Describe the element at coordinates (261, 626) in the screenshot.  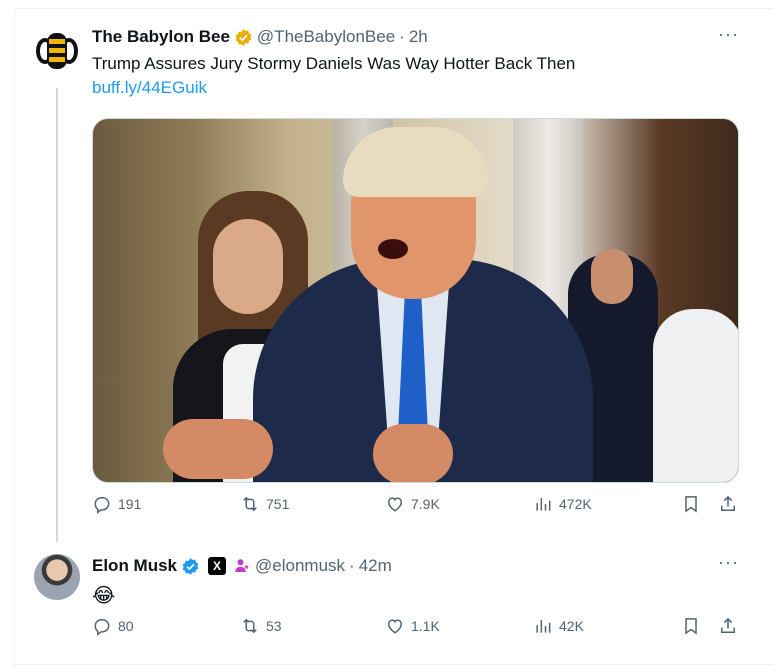
I see `repost-button: 53` at that location.